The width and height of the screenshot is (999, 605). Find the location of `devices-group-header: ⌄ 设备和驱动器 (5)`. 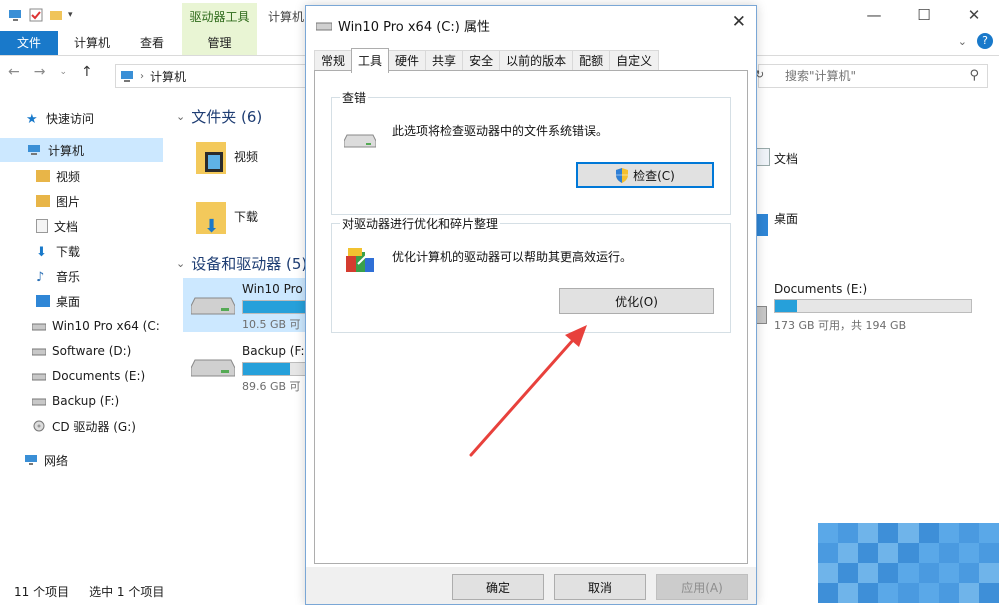

devices-group-header: ⌄ 设备和驱动器 (5) is located at coordinates (241, 263).